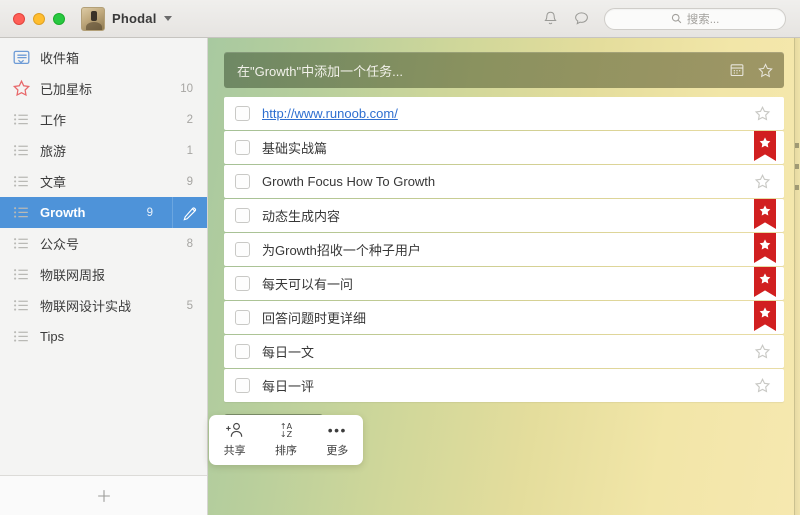 Image resolution: width=800 pixels, height=515 pixels. What do you see at coordinates (73, 275) in the screenshot?
I see `sidebar-item-label: 物联网周报` at bounding box center [73, 275].